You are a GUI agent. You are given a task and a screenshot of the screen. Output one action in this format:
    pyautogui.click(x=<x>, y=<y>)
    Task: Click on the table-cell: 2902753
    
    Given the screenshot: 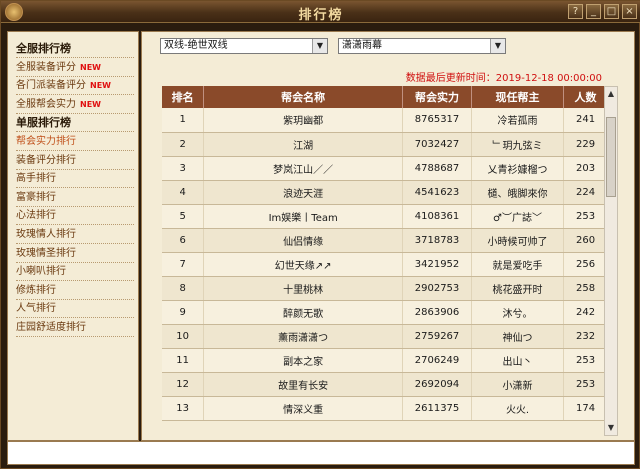 What is the action you would take?
    pyautogui.click(x=437, y=288)
    